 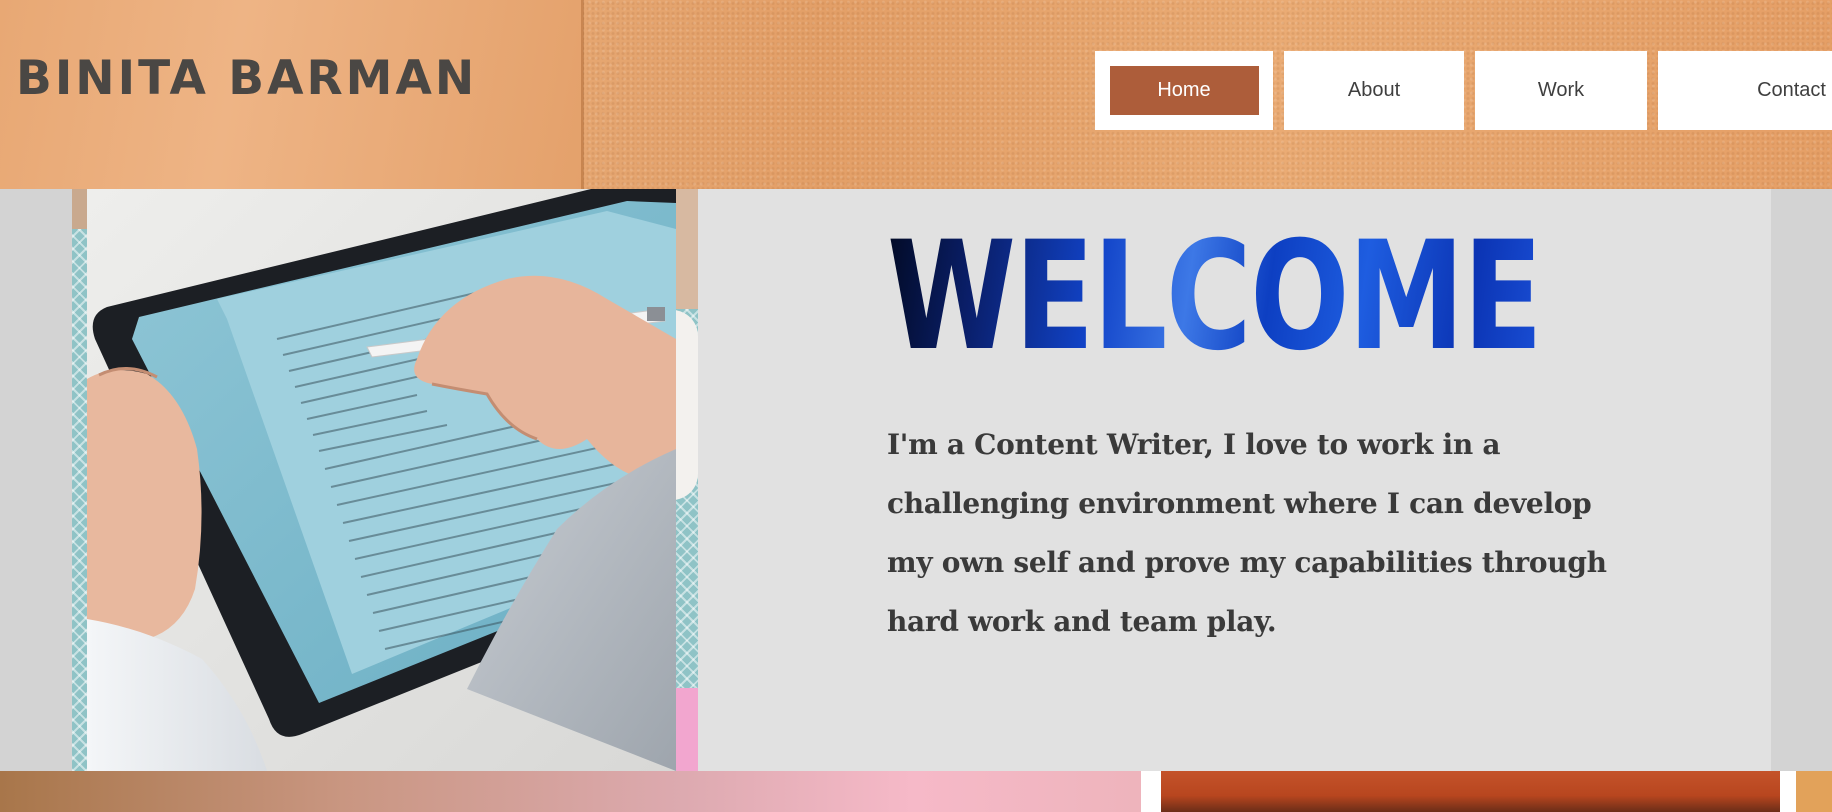 What do you see at coordinates (1215, 297) in the screenshot?
I see `welcome-heading: WELCOME` at bounding box center [1215, 297].